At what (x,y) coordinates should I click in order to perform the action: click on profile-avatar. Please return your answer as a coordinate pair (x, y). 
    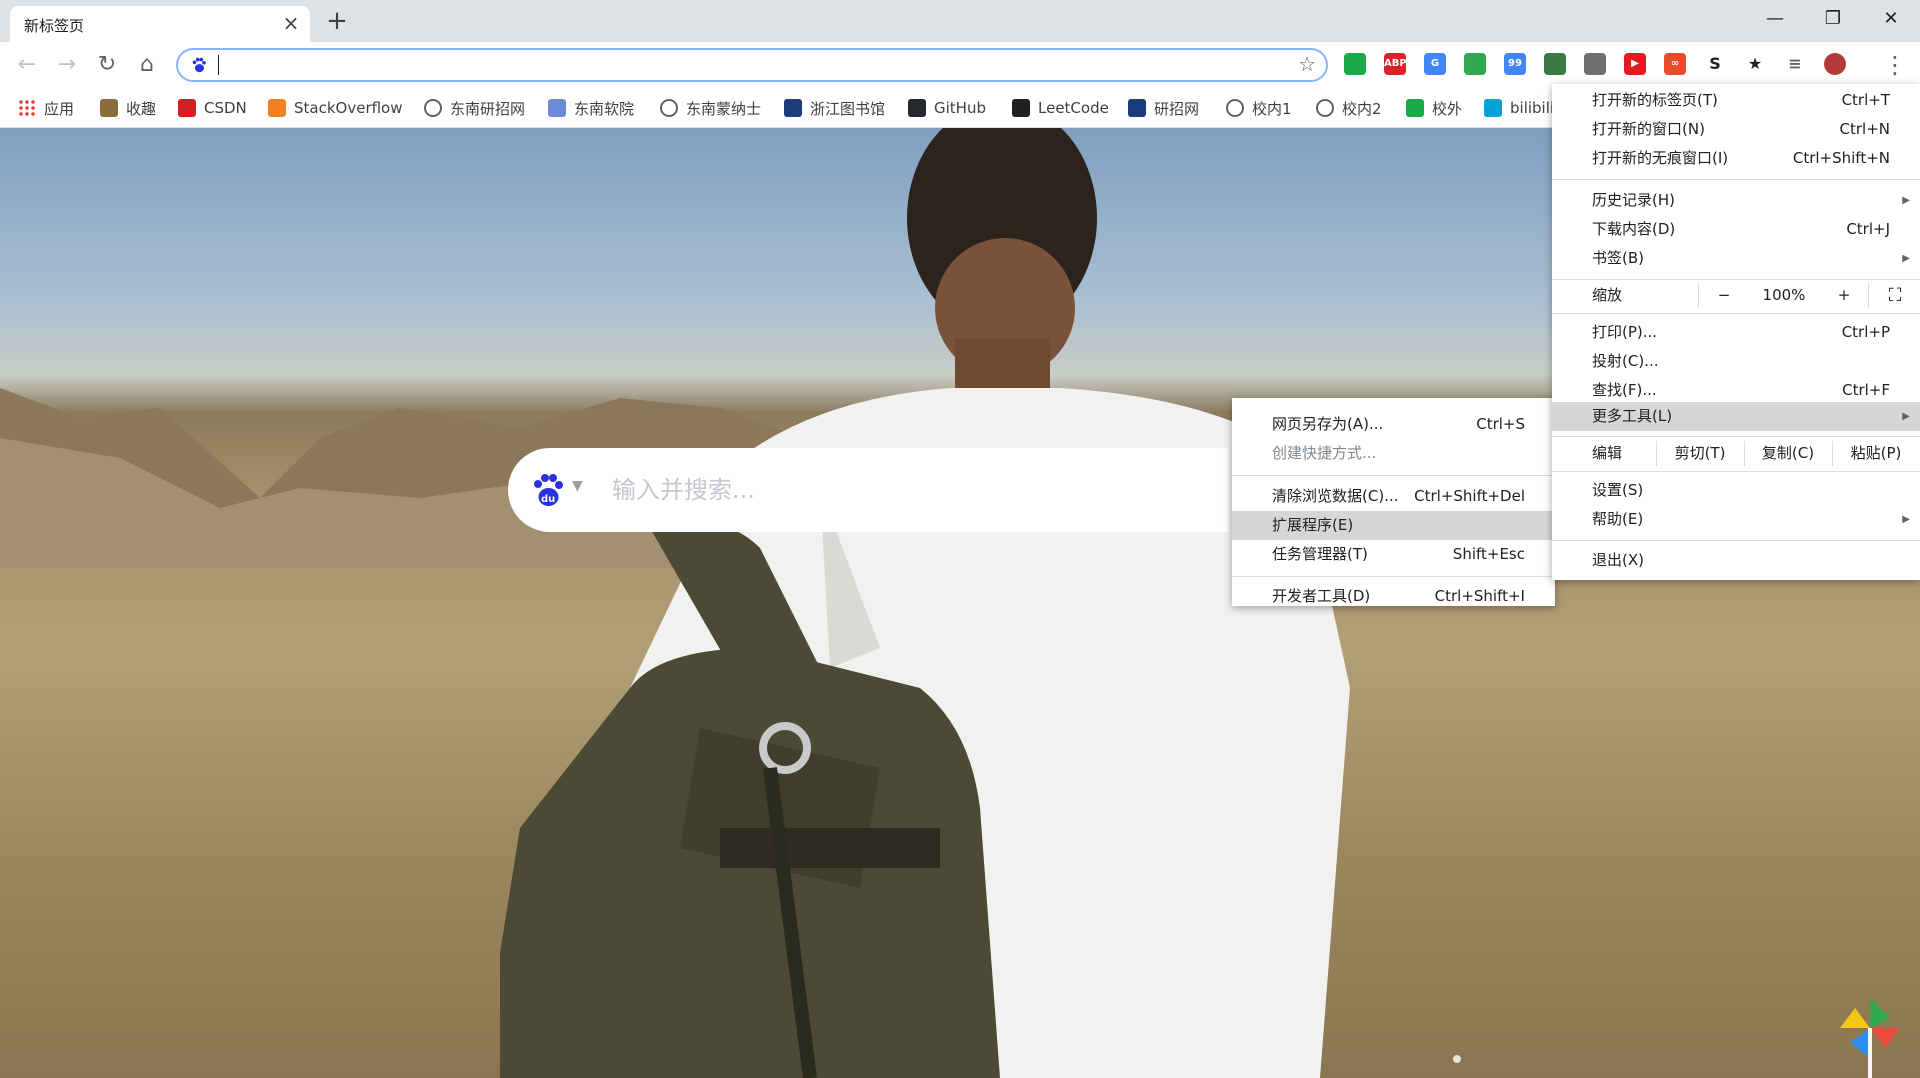
    Looking at the image, I should click on (1835, 64).